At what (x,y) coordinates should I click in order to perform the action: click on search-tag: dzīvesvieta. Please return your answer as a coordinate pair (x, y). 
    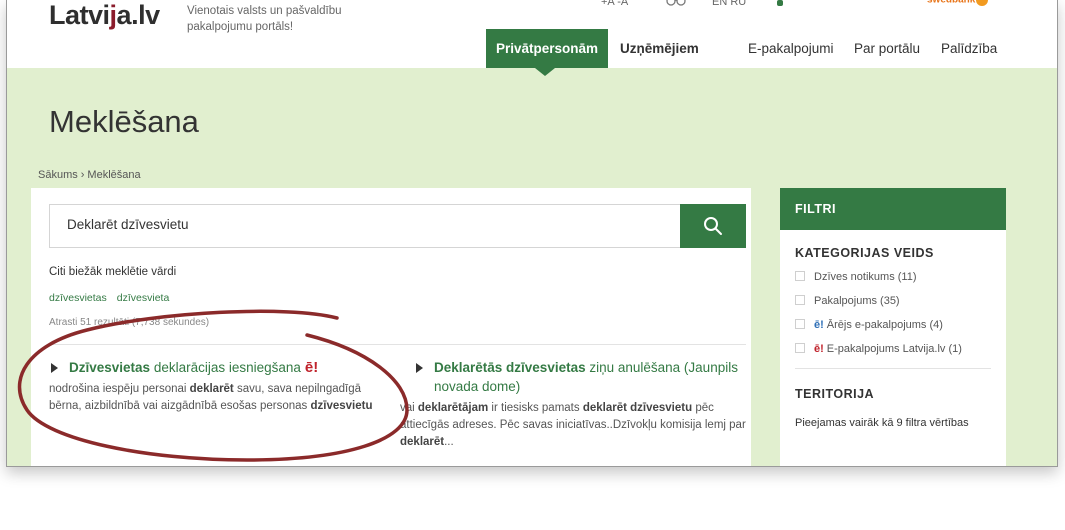
    Looking at the image, I should click on (143, 298).